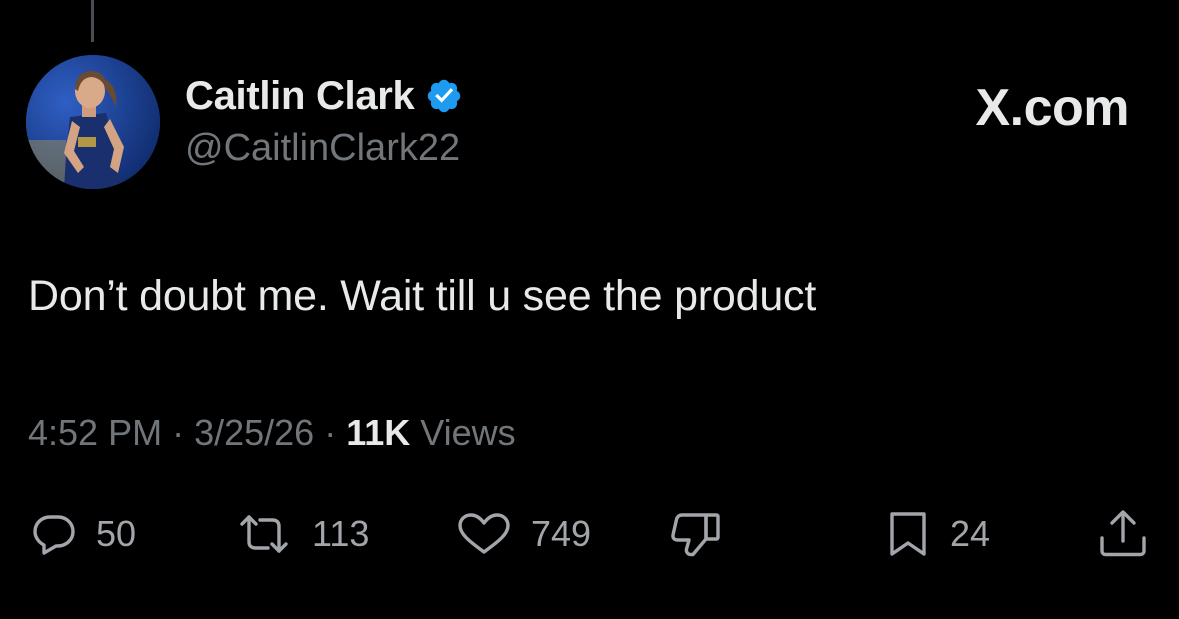  I want to click on reply-count: 50, so click(116, 533).